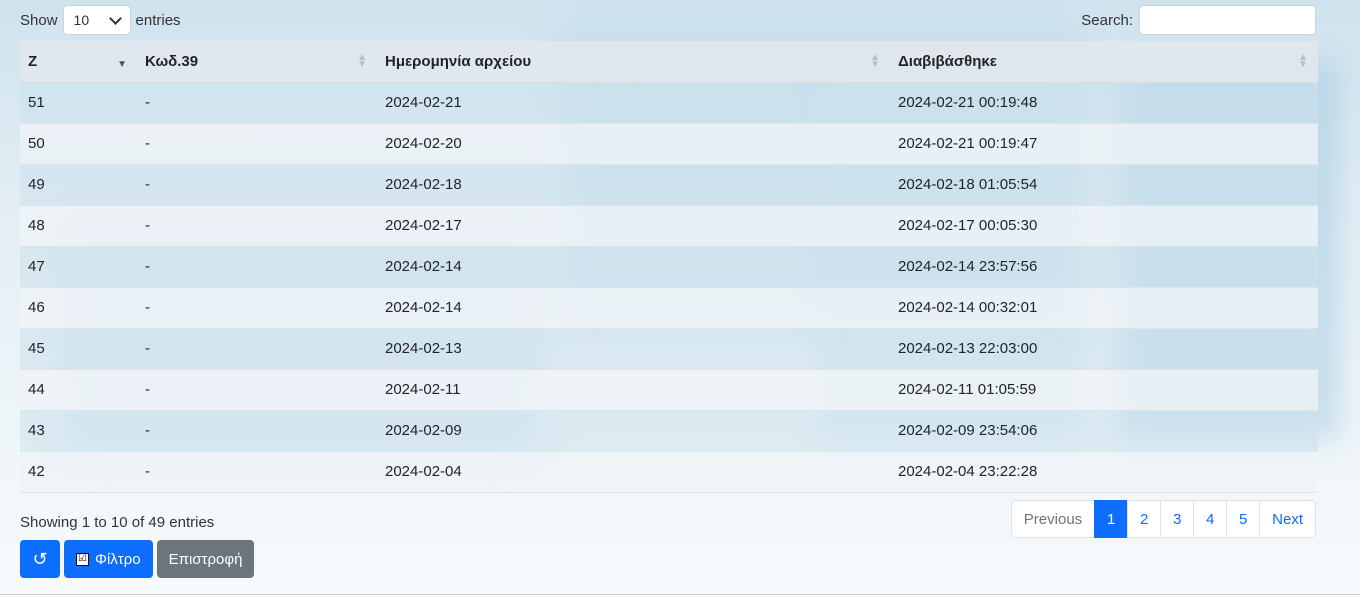 Image resolution: width=1360 pixels, height=597 pixels. Describe the element at coordinates (78, 472) in the screenshot. I see `cell-z: 42` at that location.